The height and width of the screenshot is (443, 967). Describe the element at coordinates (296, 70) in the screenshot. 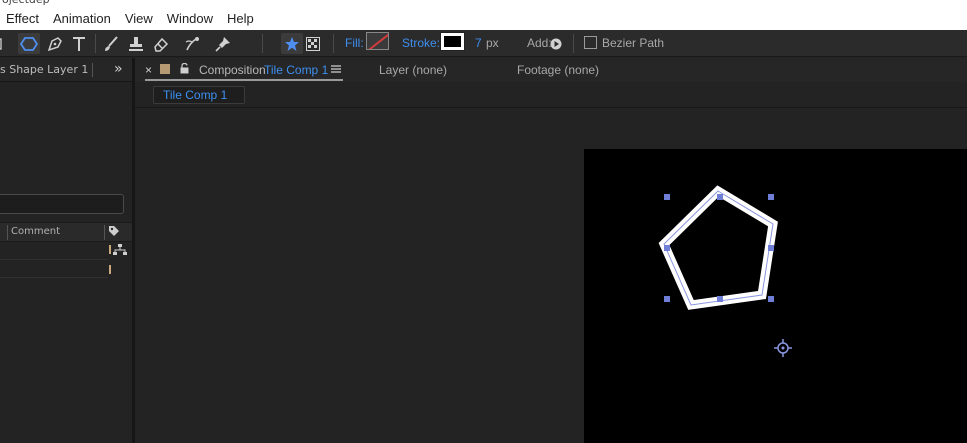

I see `composition-tab-name: Tile Comp 1` at that location.